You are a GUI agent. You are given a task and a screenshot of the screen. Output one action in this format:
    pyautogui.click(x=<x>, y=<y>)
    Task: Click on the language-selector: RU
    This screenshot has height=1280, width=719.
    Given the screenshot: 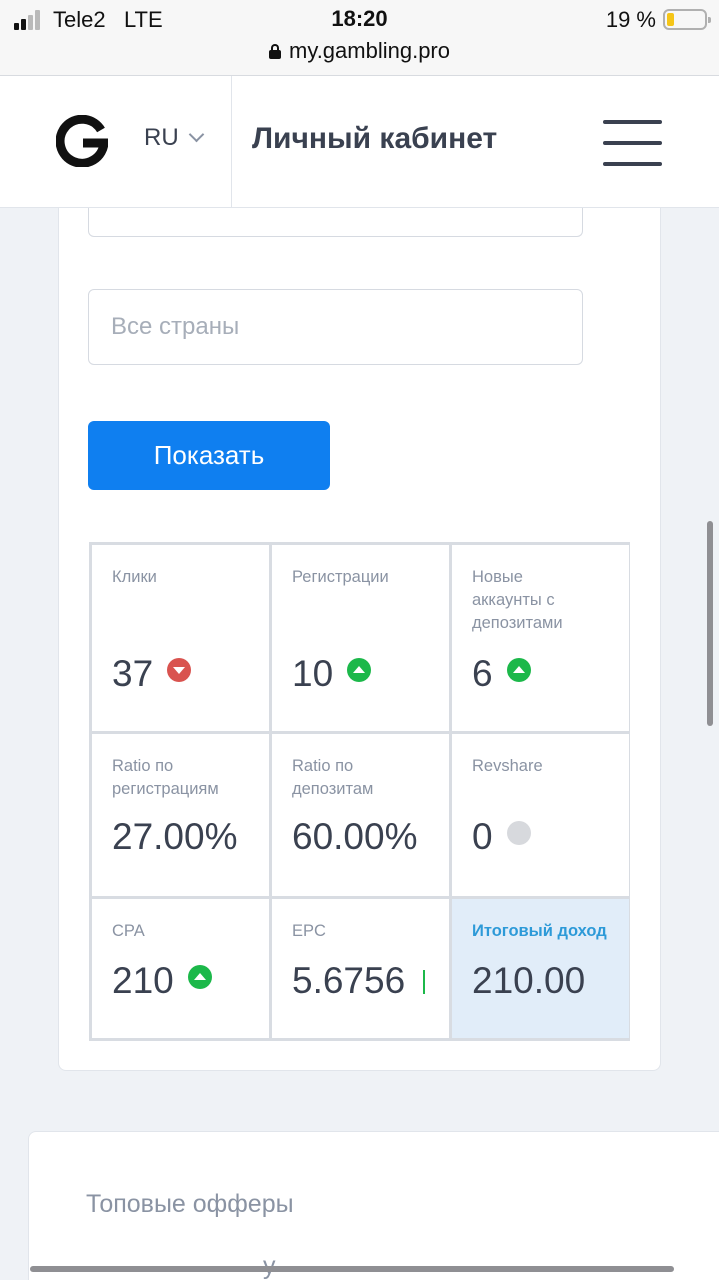 What is the action you would take?
    pyautogui.click(x=174, y=138)
    